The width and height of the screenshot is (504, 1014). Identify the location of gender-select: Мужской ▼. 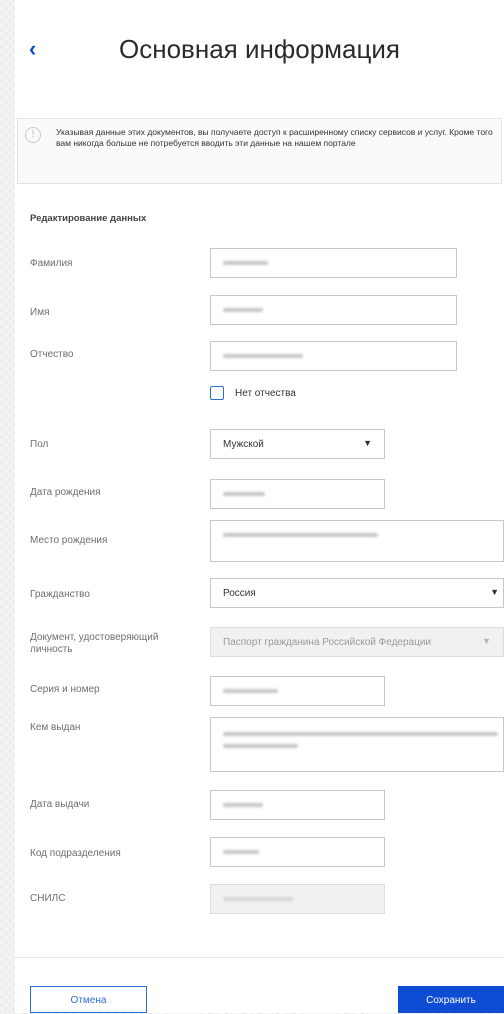
(297, 444).